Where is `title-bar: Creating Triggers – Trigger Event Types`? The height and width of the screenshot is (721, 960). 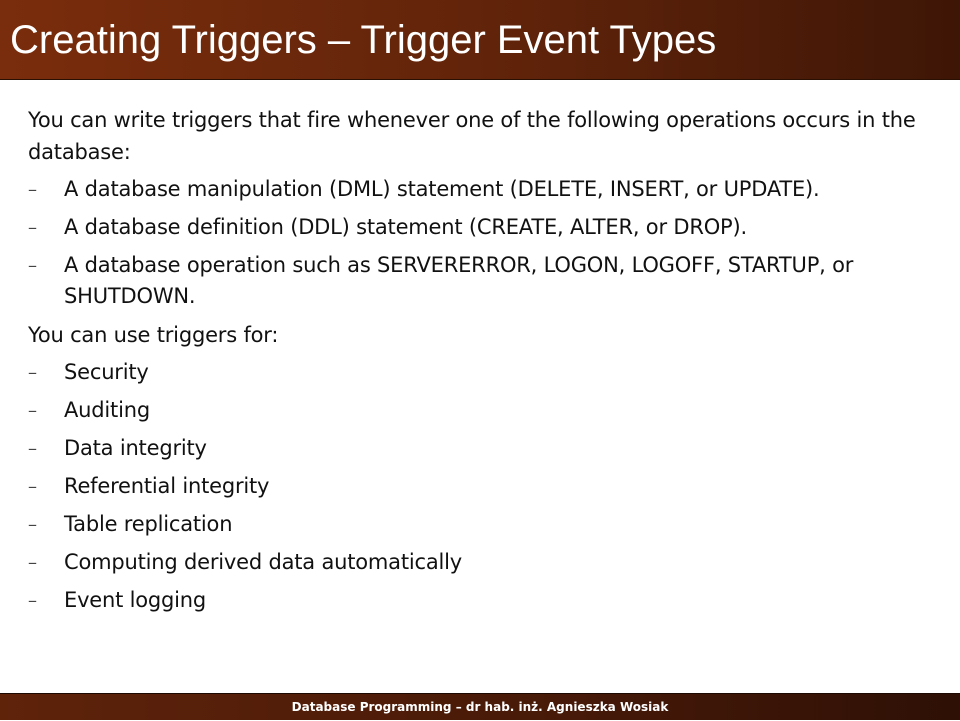 title-bar: Creating Triggers – Trigger Event Types is located at coordinates (480, 40).